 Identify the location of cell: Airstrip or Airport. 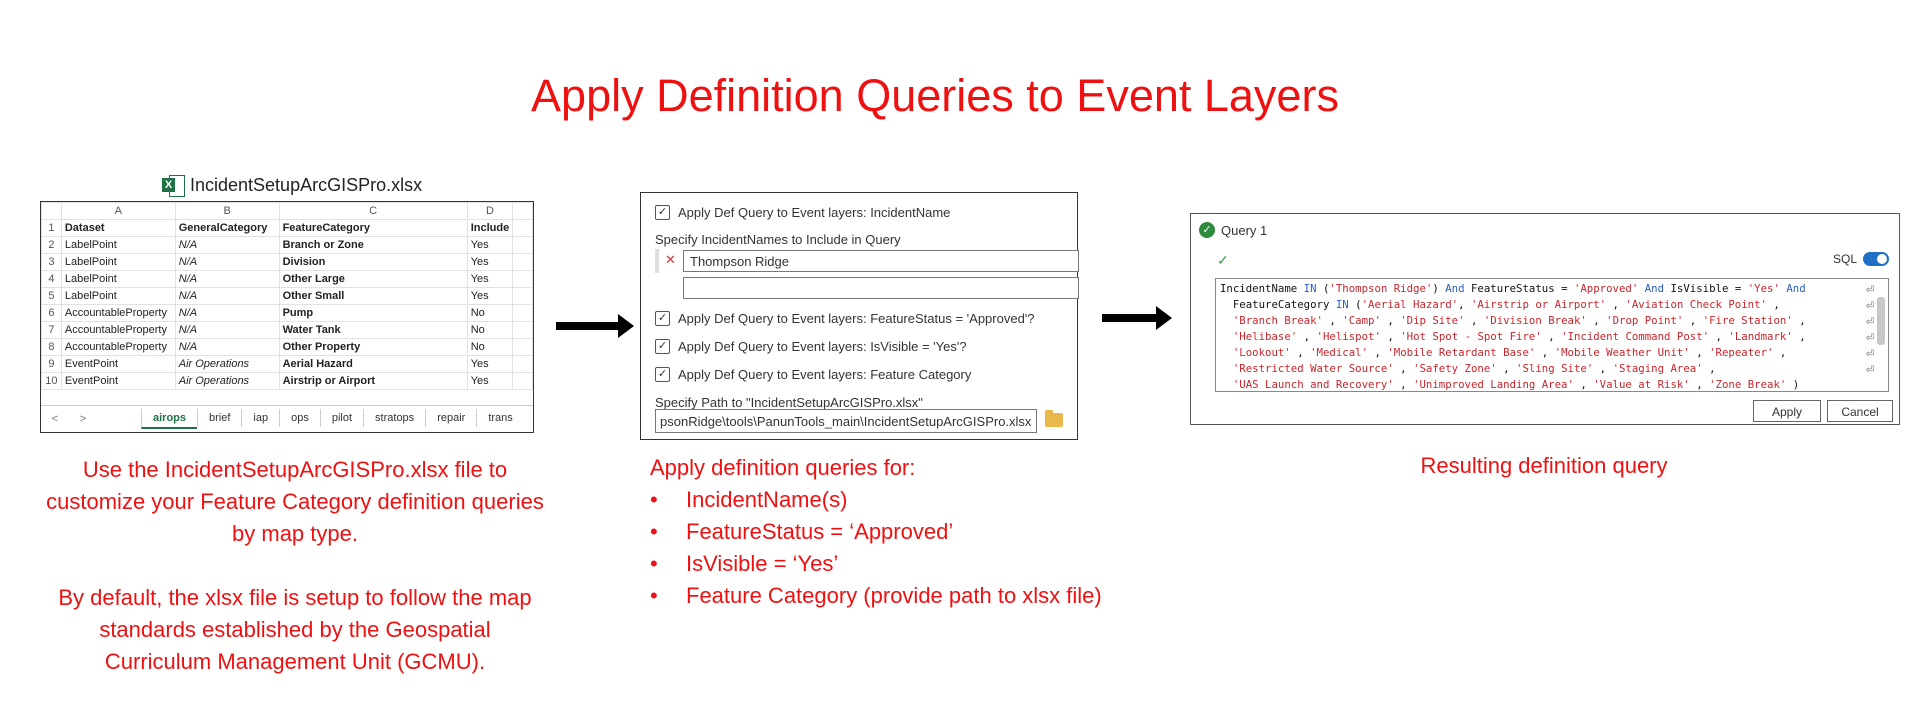
(373, 381).